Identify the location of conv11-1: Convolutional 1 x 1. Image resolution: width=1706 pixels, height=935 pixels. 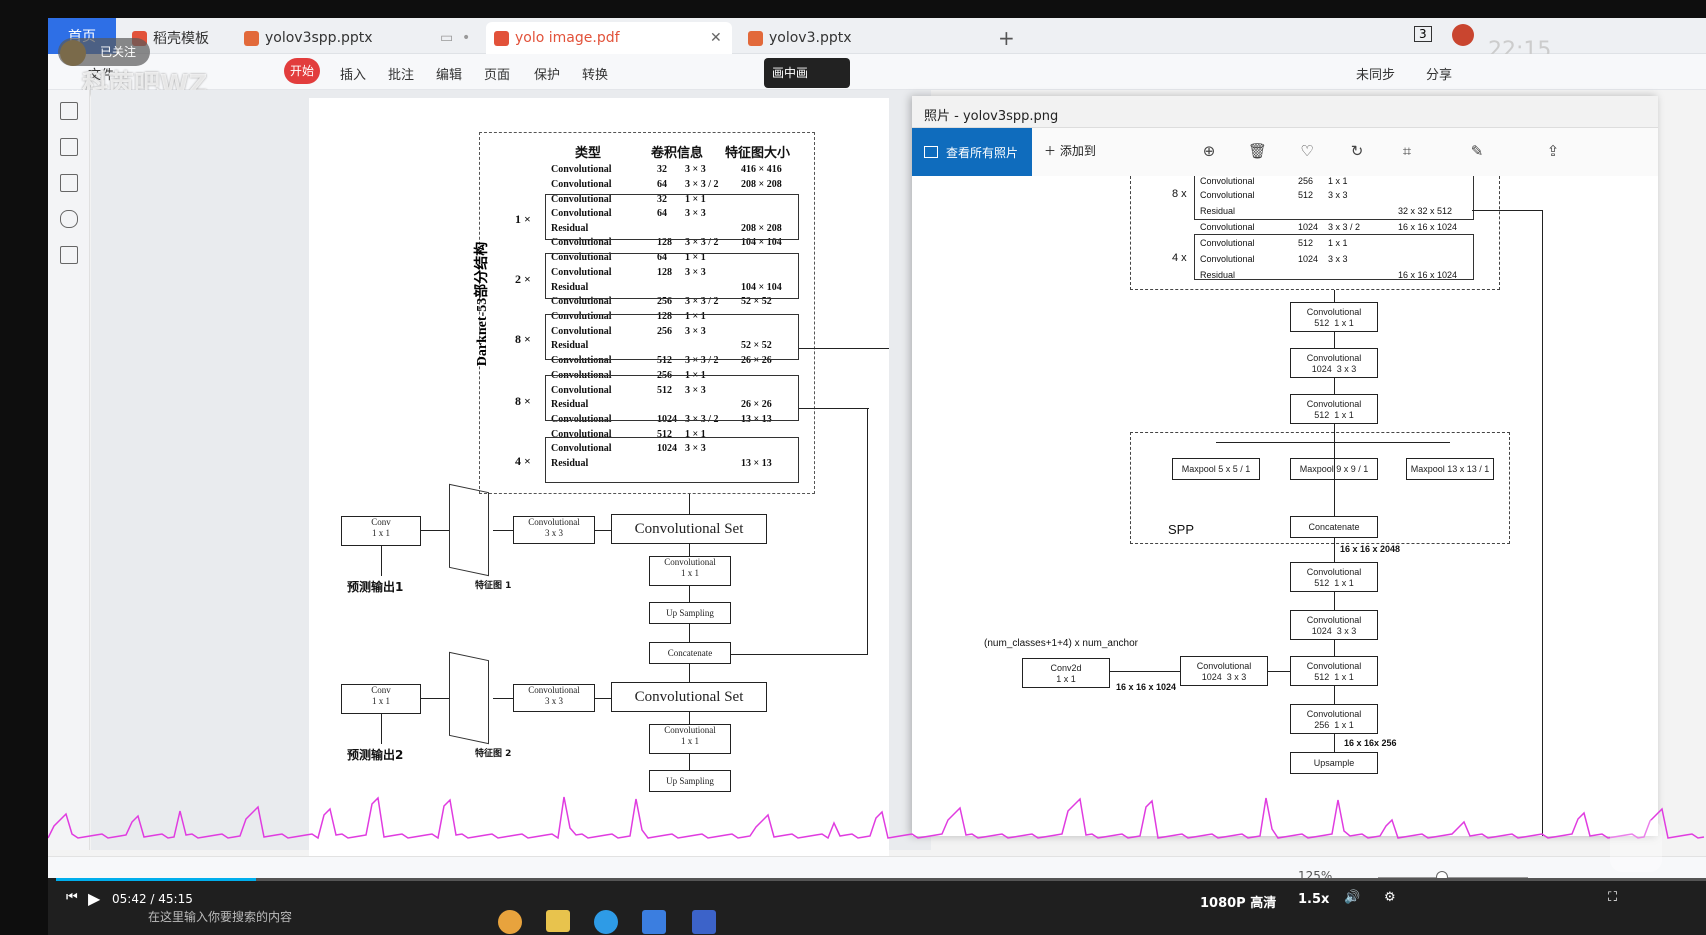
(690, 571).